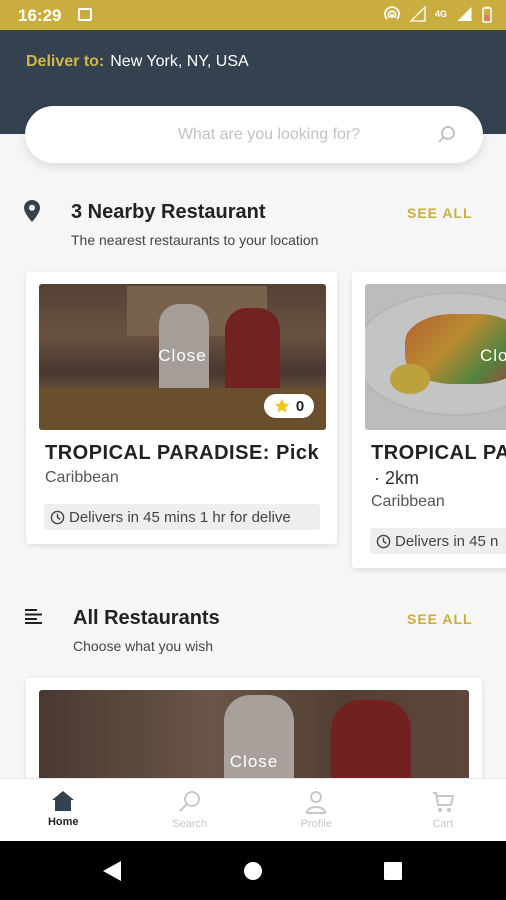  I want to click on restaurant-name: TROPICAL PARADISE: Pick, so click(182, 453).